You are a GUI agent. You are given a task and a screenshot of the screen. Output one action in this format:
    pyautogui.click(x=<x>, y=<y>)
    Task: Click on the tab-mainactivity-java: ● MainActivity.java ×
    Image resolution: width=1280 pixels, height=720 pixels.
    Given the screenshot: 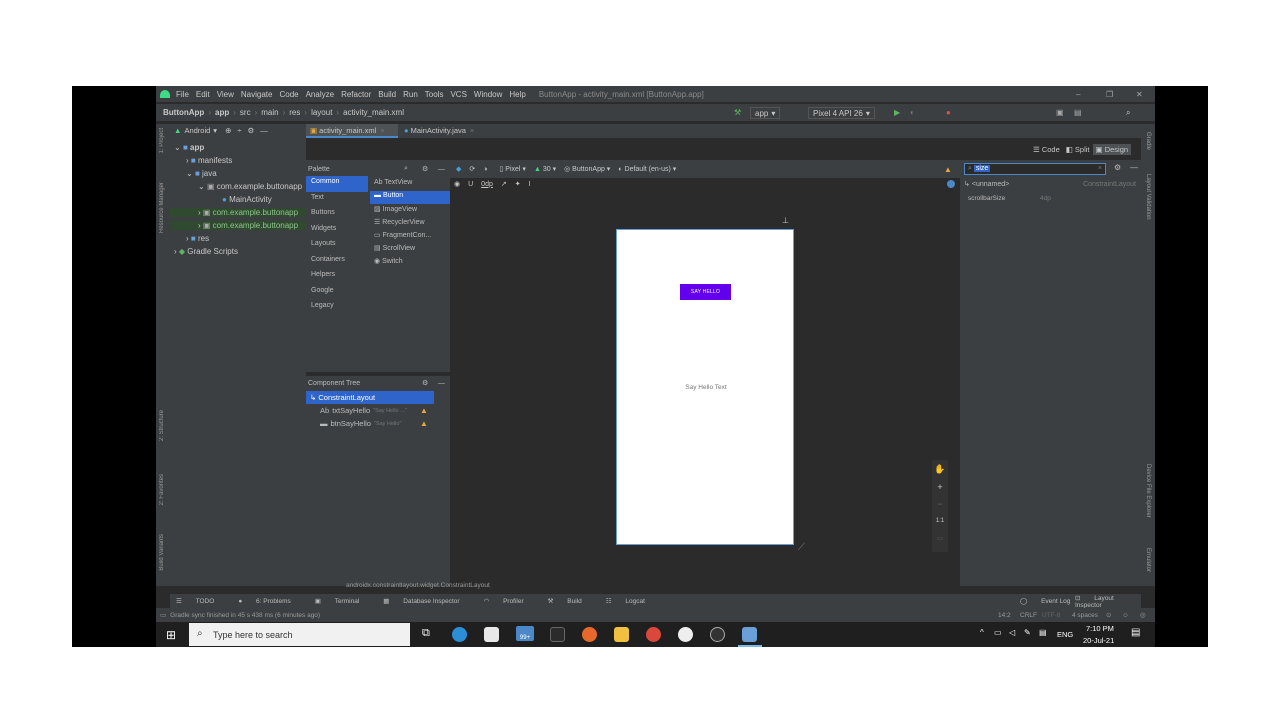 What is the action you would take?
    pyautogui.click(x=445, y=131)
    